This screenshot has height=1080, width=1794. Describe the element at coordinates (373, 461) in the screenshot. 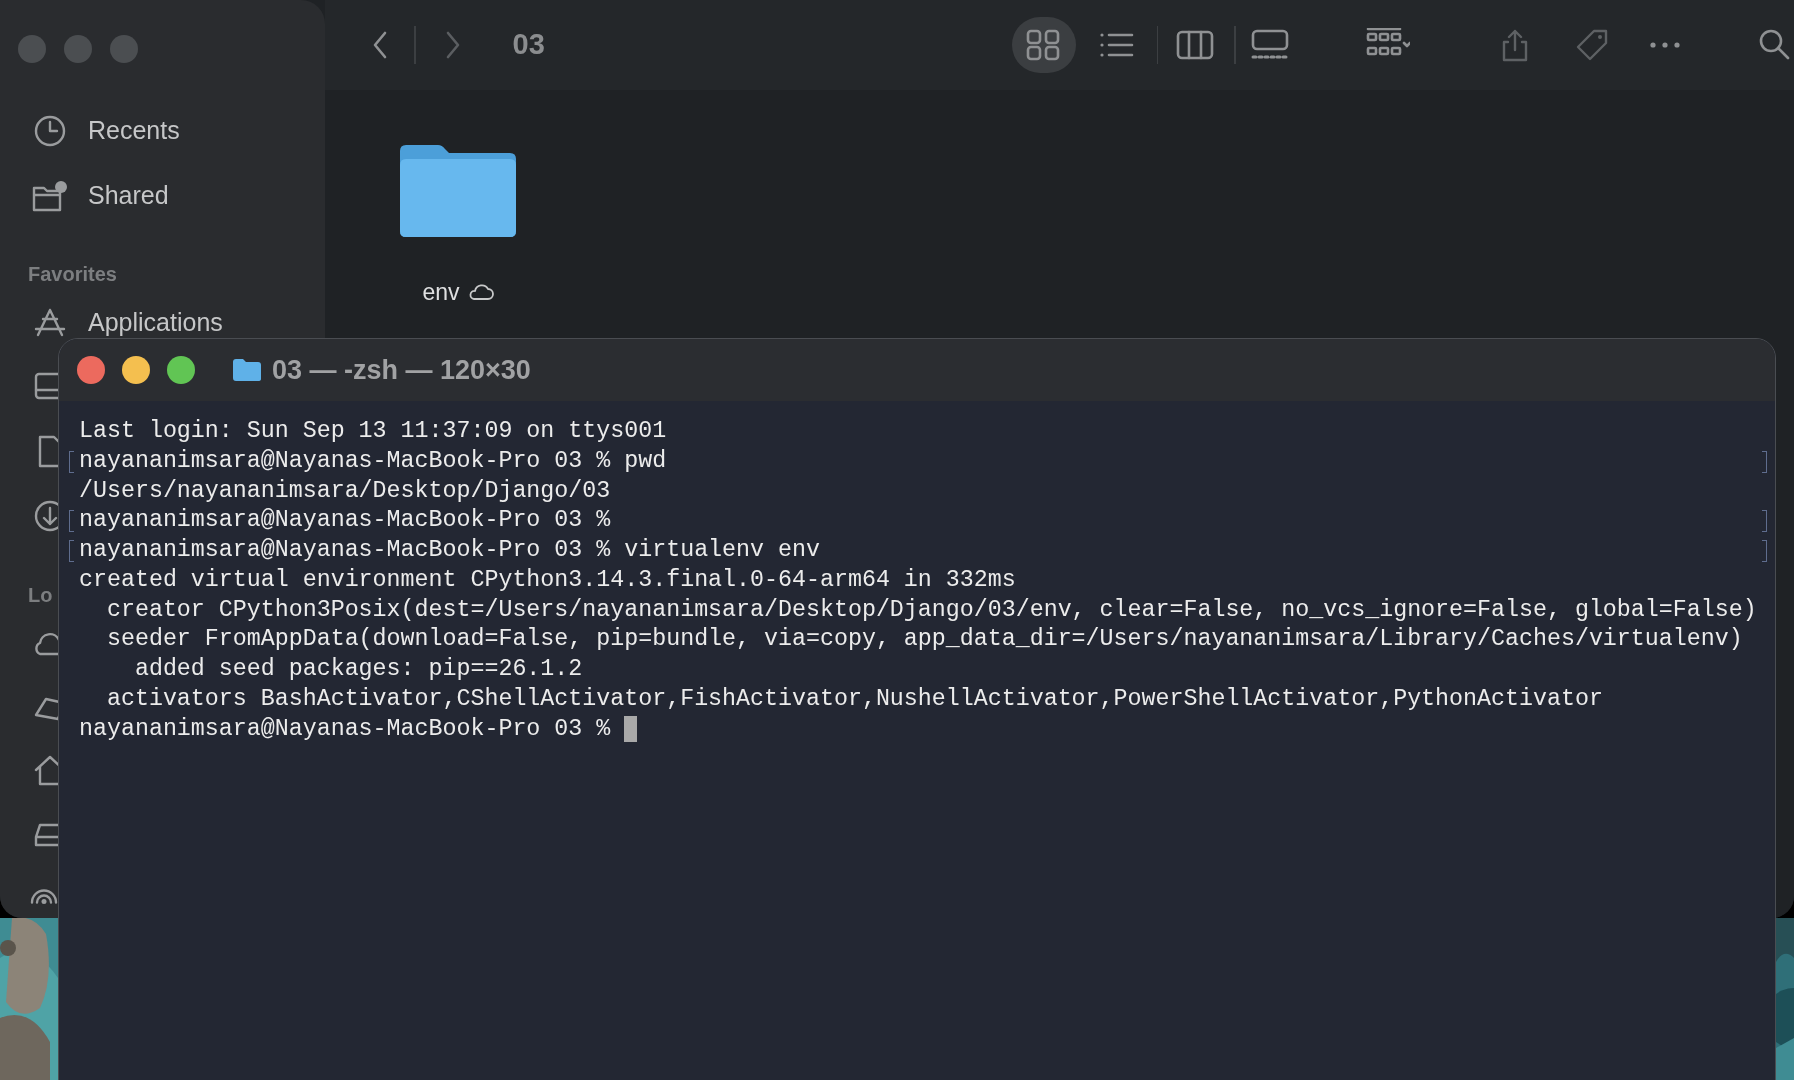

I see `terminal-line: nayananimsara@Nayanas-MacBook-Pro 03 % pwd` at that location.